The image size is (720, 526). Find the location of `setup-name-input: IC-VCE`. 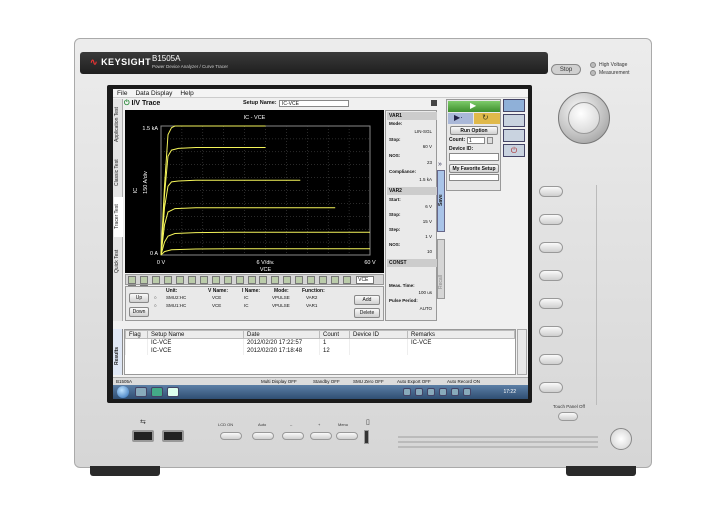

setup-name-input: IC-VCE is located at coordinates (314, 103).